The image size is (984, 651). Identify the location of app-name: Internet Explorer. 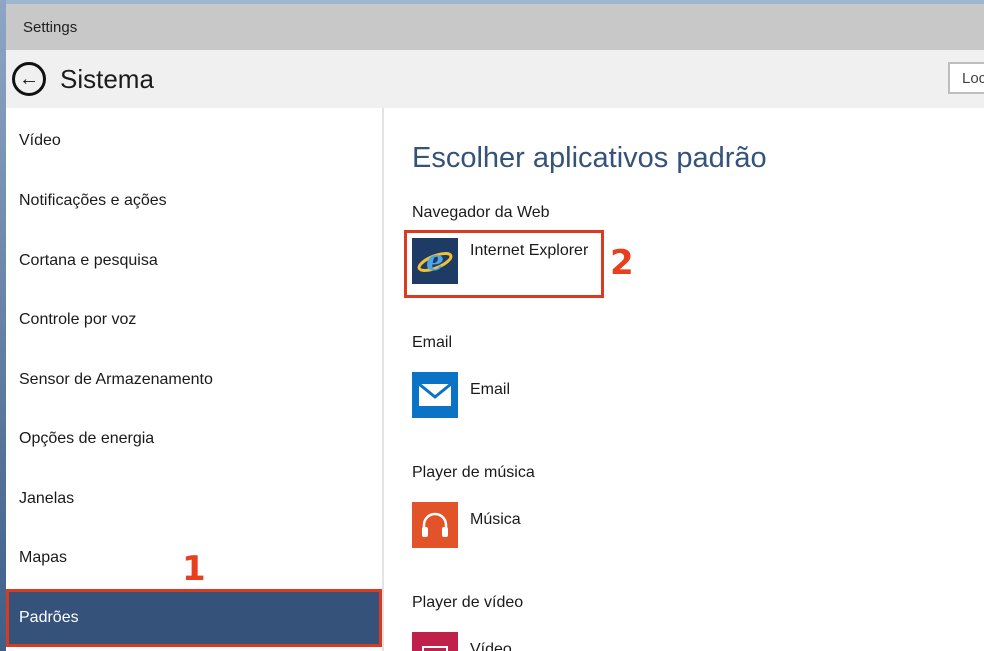
(529, 250).